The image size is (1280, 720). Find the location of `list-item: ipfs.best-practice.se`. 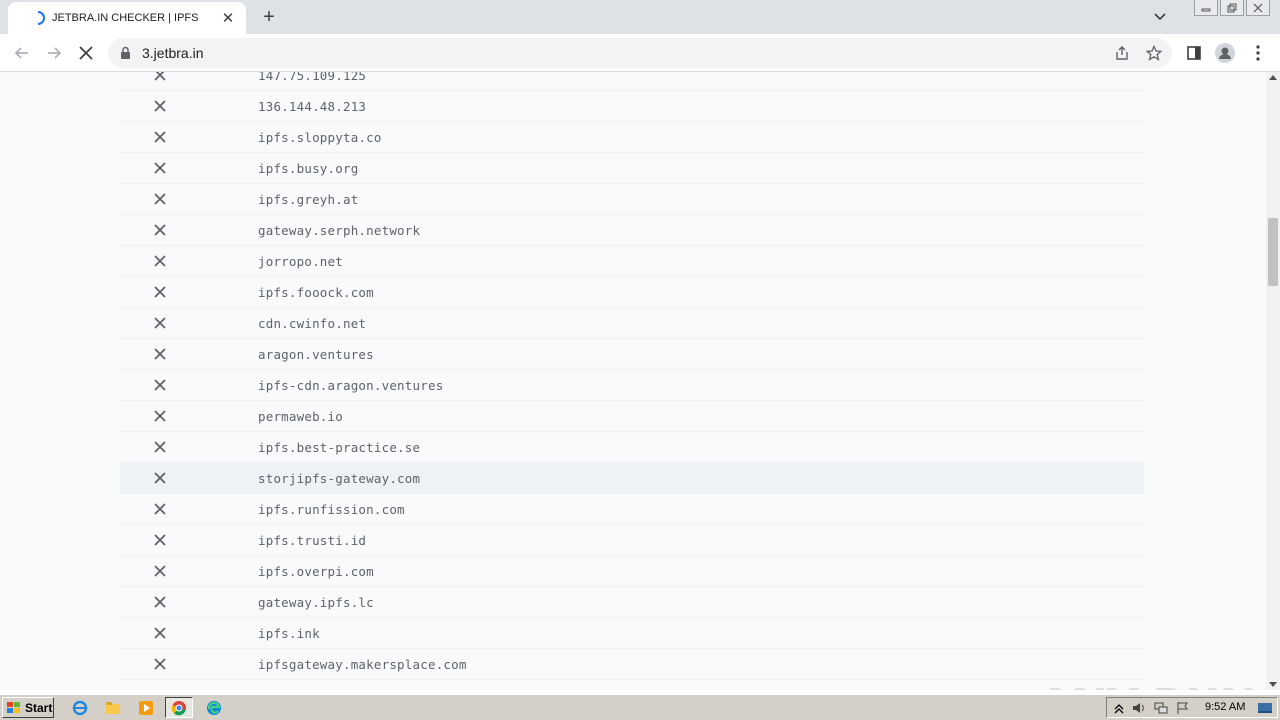

list-item: ipfs.best-practice.se is located at coordinates (632, 447).